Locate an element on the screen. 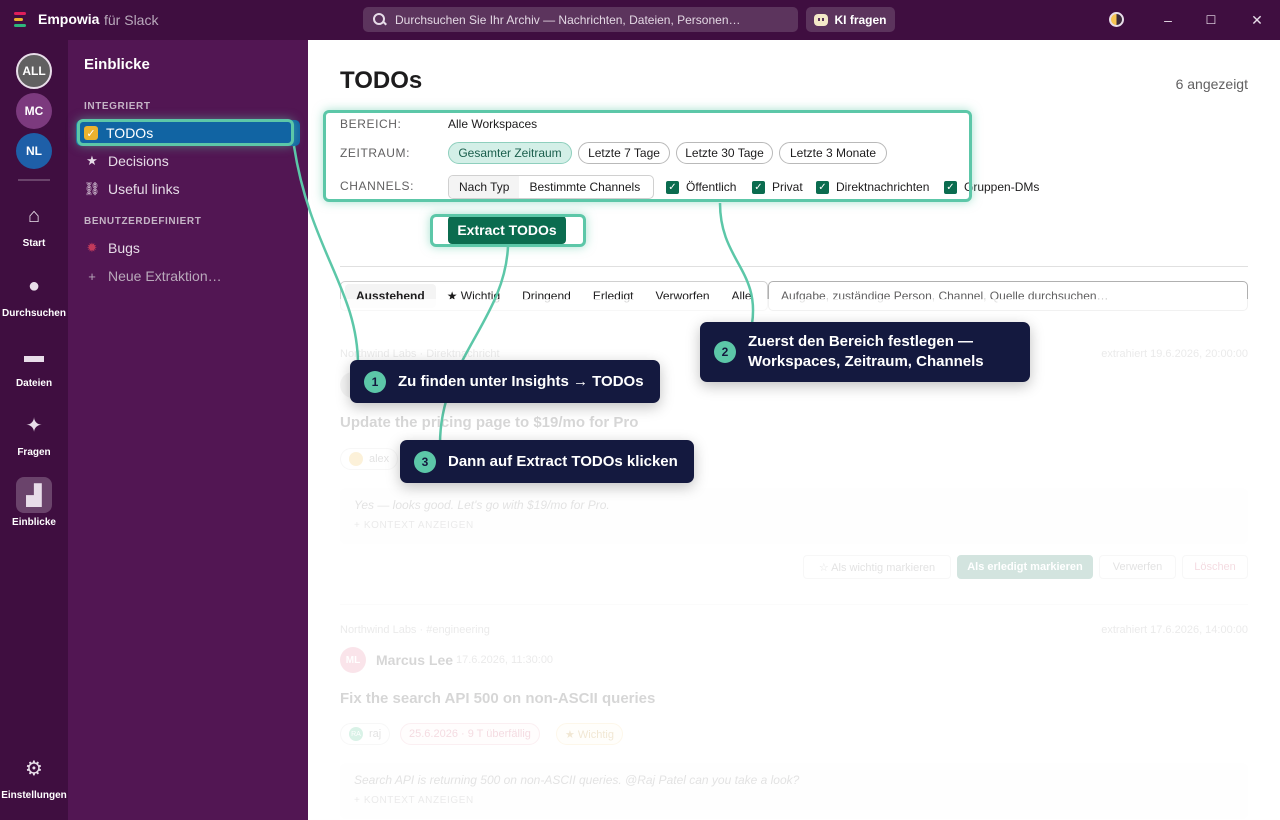 The image size is (1280, 820). sidebar-item-label: TODOs is located at coordinates (130, 133).